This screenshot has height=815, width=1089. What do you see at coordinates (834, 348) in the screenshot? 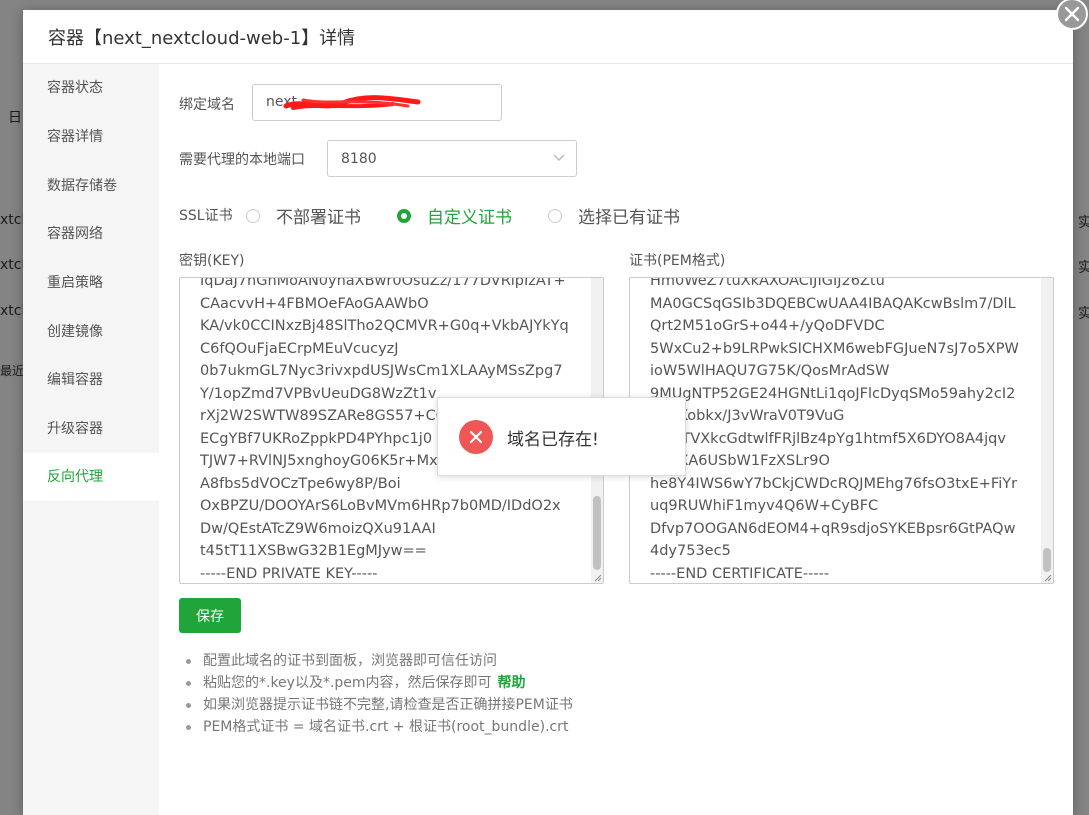
I see `text-line: 5WxCu2+b9LRPwkSICHXM6webFGJueN7sJ7o5XPW` at bounding box center [834, 348].